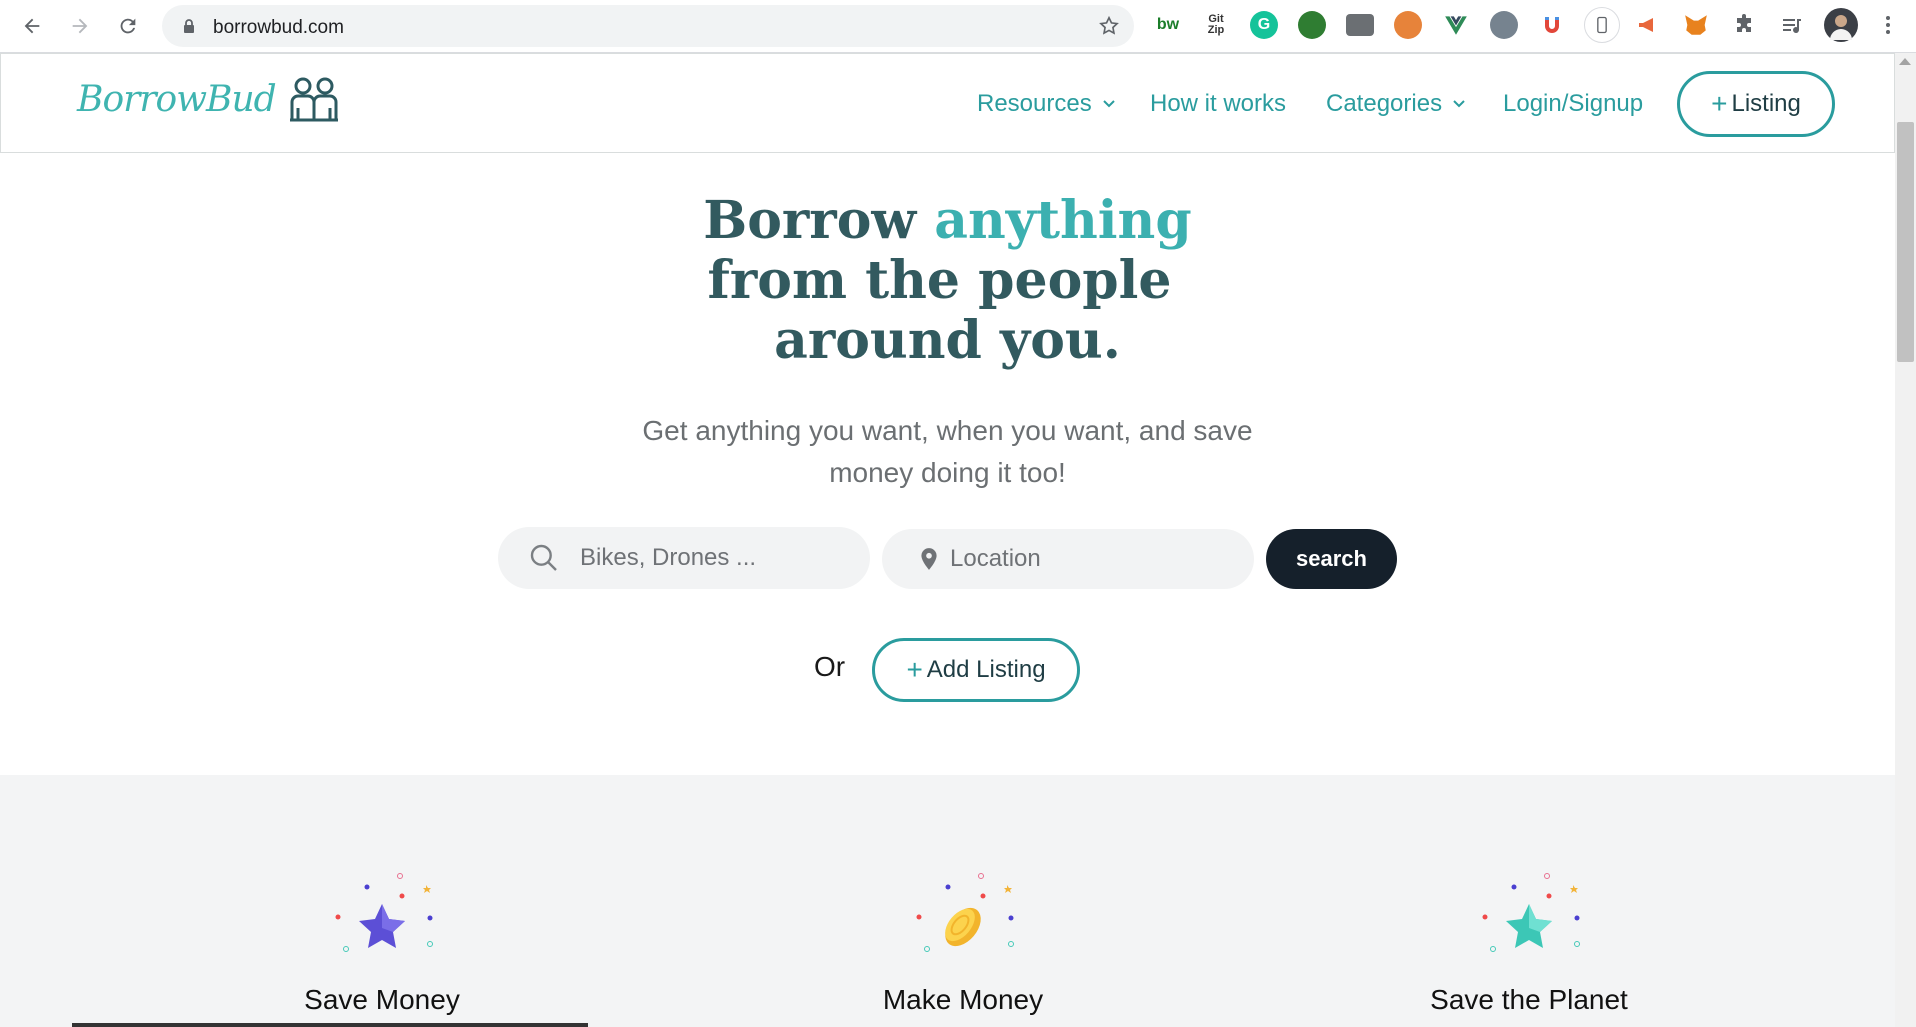 This screenshot has height=1027, width=1916. What do you see at coordinates (1216, 25) in the screenshot?
I see `gitzip-icon: Git Zip` at bounding box center [1216, 25].